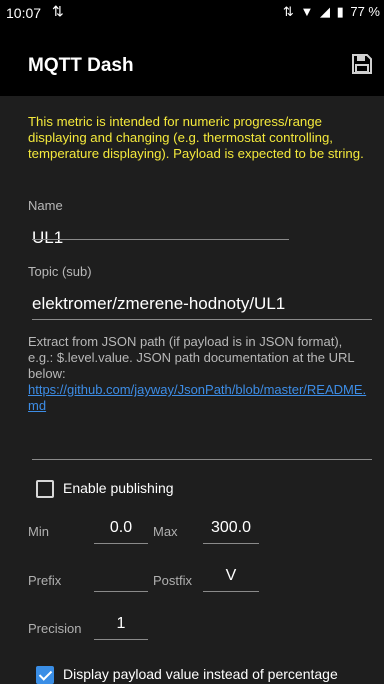 The height and width of the screenshot is (684, 384). What do you see at coordinates (340, 11) in the screenshot?
I see `battery-icon: ▮` at bounding box center [340, 11].